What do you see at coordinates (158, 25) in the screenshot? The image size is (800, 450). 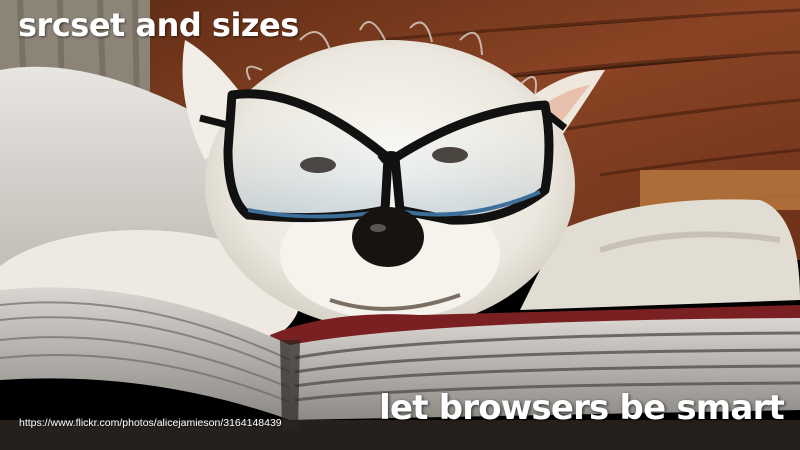 I see `slide-title: srcset and sizes` at bounding box center [158, 25].